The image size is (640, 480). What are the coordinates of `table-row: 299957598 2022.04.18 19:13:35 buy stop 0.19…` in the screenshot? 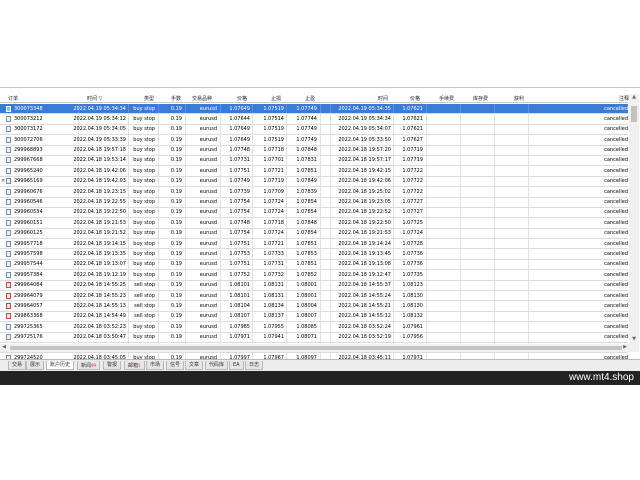 It's located at (314, 254).